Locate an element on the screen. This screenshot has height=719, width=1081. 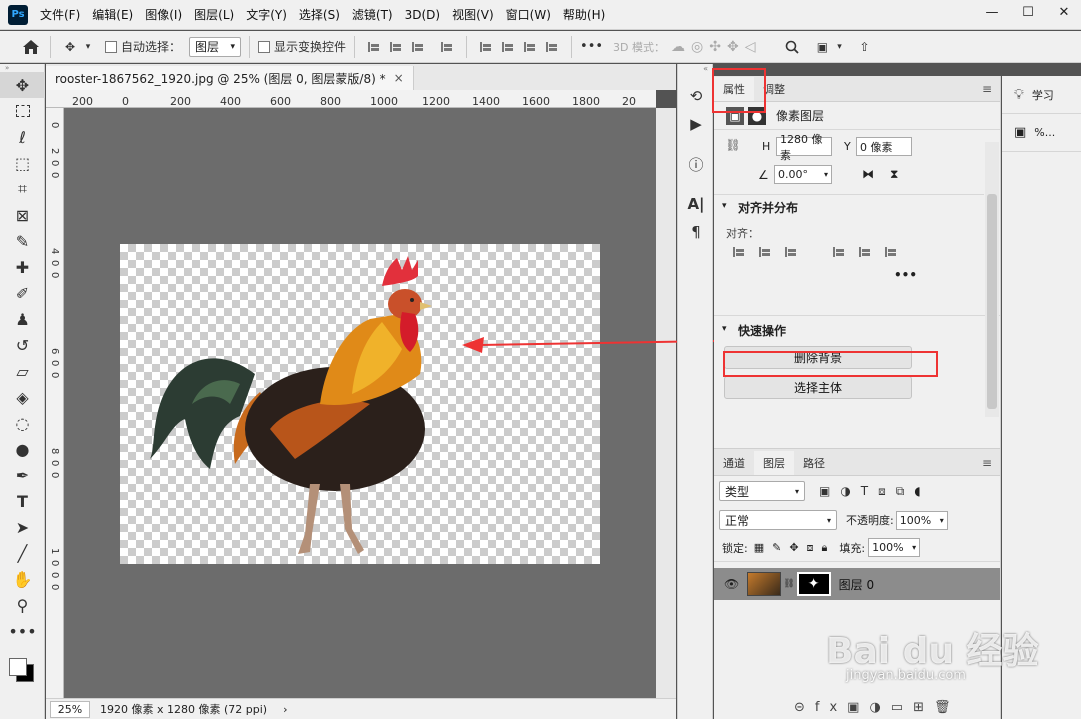
chain-link-icon: ⛓ is located at coordinates (788, 584).